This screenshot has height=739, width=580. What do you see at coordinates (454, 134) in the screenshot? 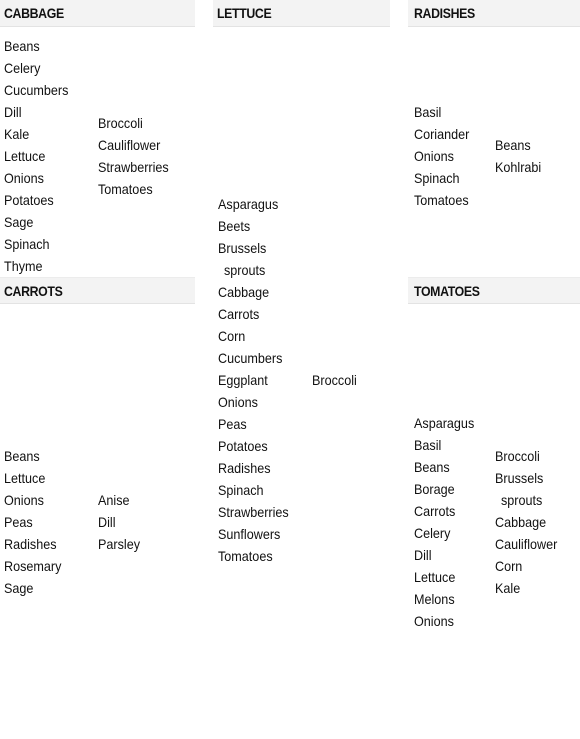
I see `plant-item: Coriander` at bounding box center [454, 134].